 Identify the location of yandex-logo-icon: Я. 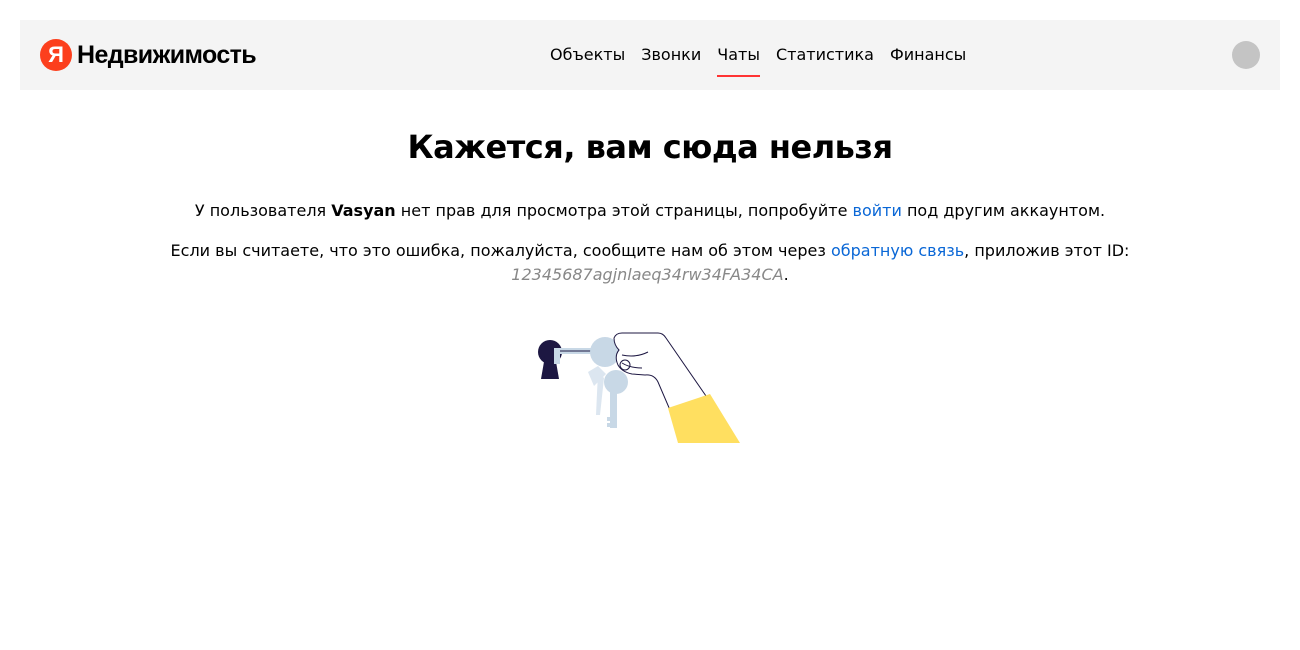
(56, 55).